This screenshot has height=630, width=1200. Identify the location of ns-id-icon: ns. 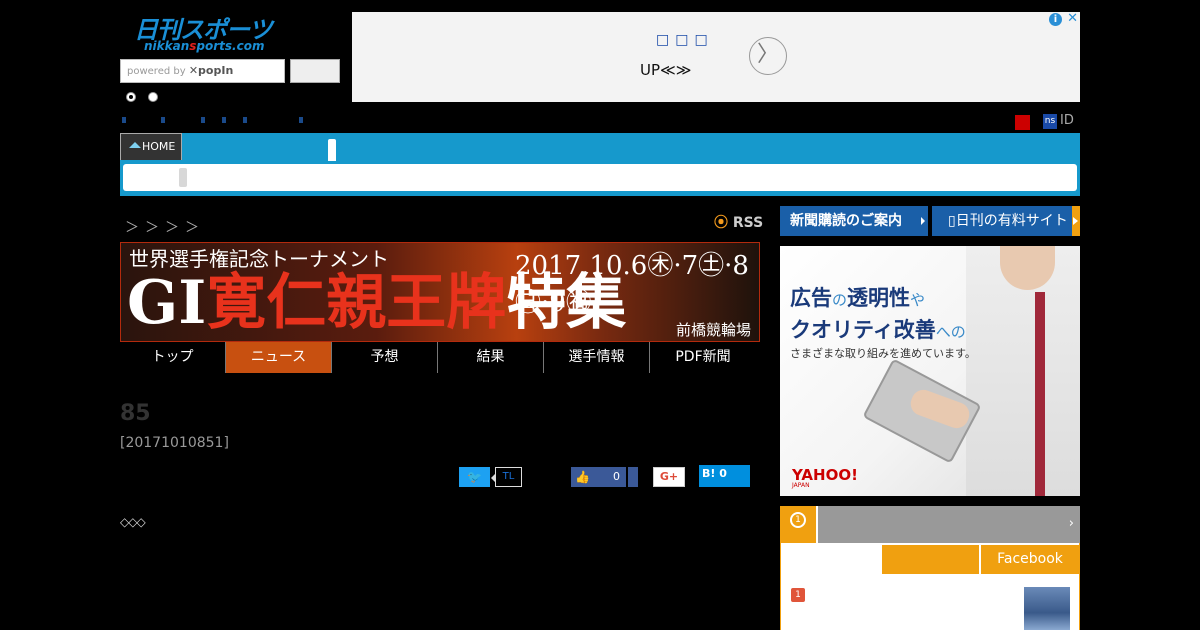
(1050, 121).